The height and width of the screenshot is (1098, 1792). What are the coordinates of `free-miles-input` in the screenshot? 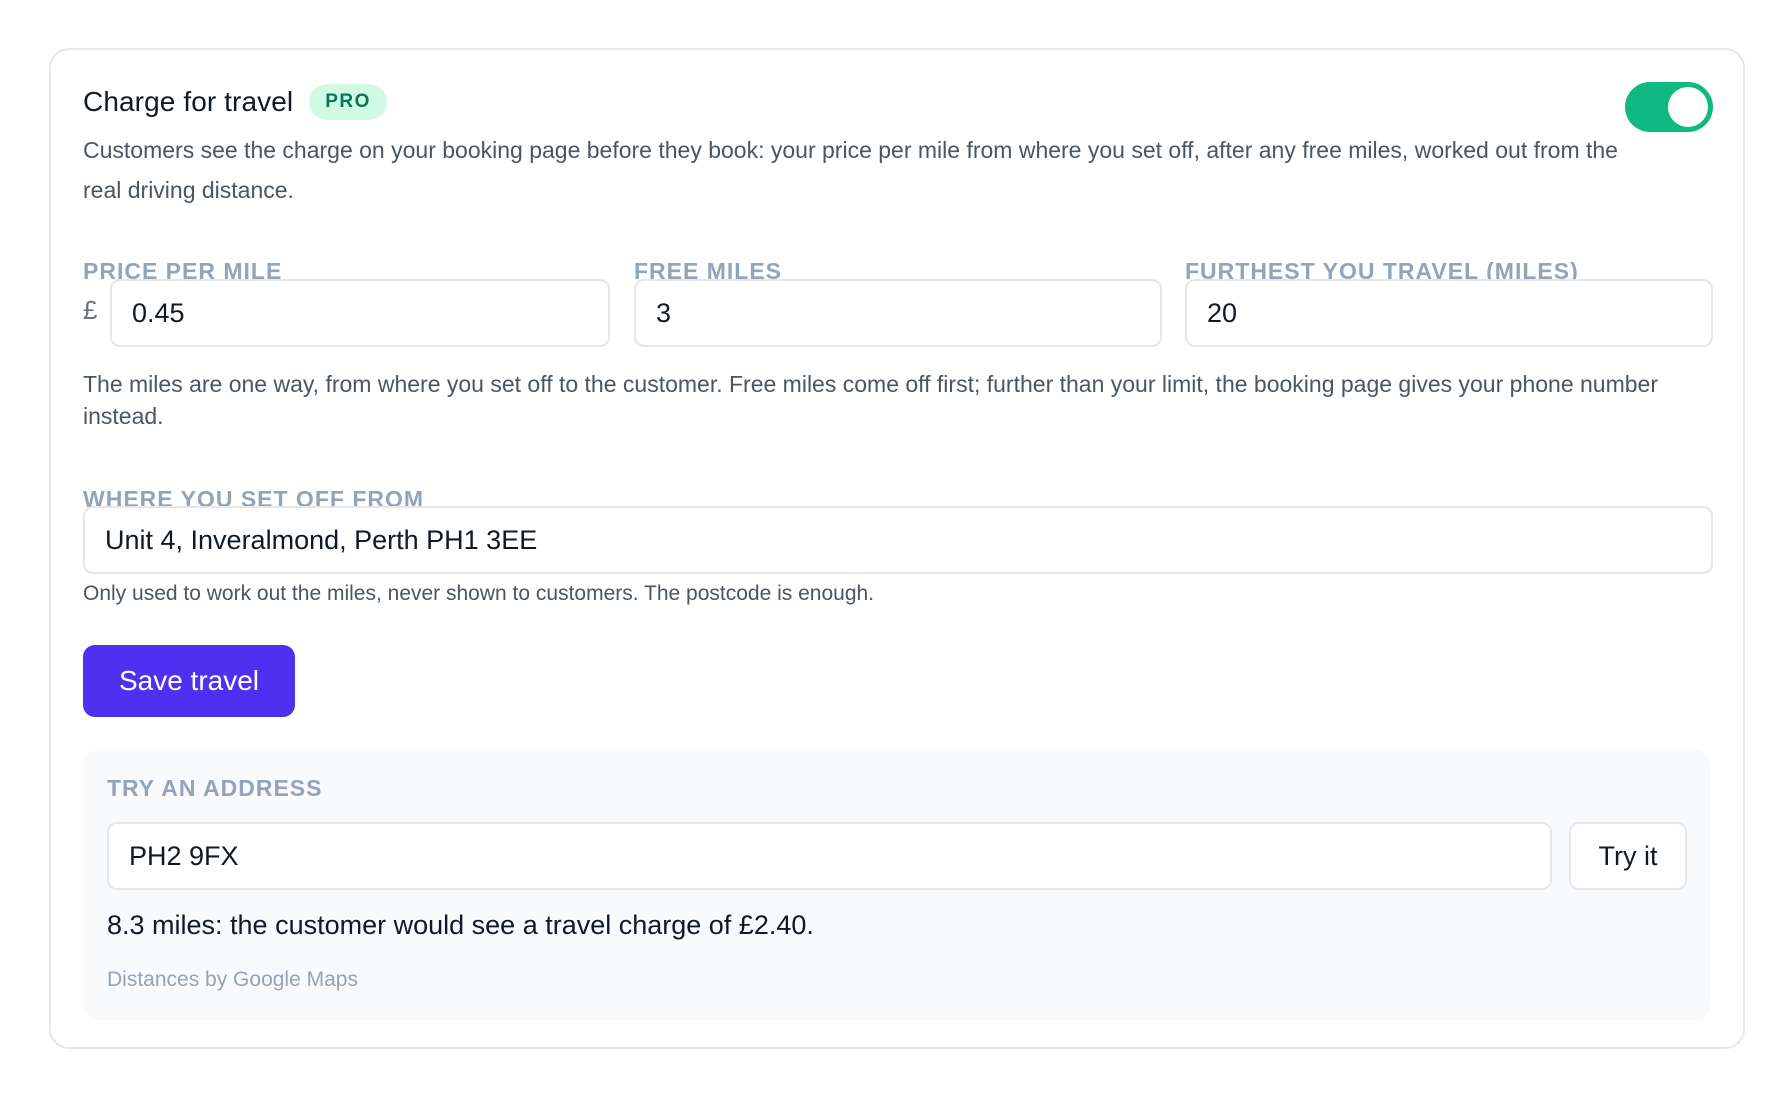 It's located at (898, 313).